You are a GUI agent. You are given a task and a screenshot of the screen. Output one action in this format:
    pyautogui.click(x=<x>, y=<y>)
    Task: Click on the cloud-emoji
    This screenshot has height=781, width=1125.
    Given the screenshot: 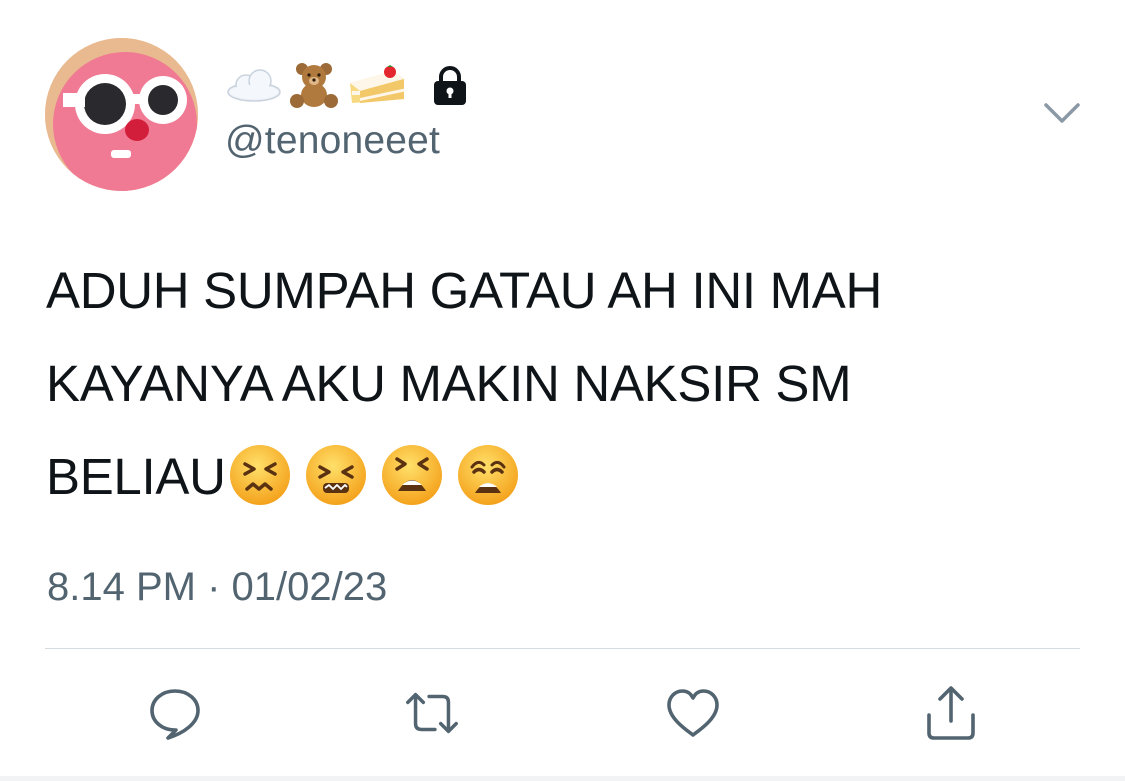 What is the action you would take?
    pyautogui.click(x=254, y=85)
    